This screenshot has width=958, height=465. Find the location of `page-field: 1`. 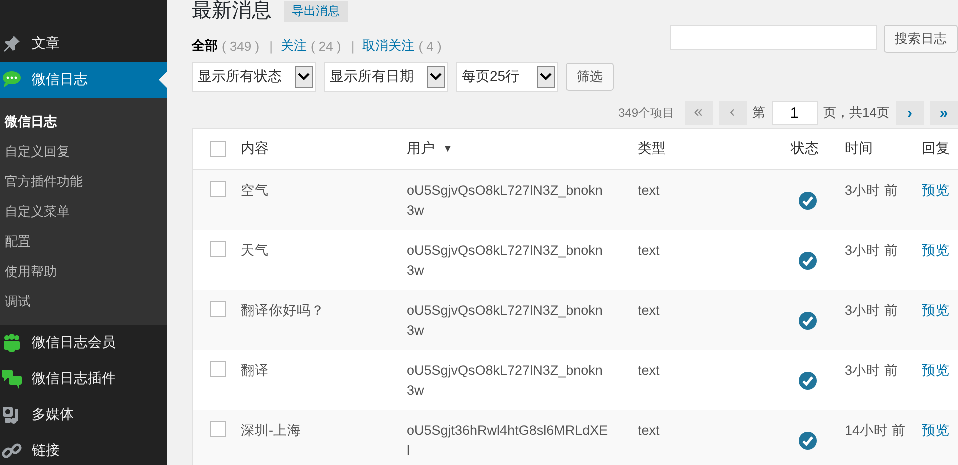

page-field: 1 is located at coordinates (795, 113).